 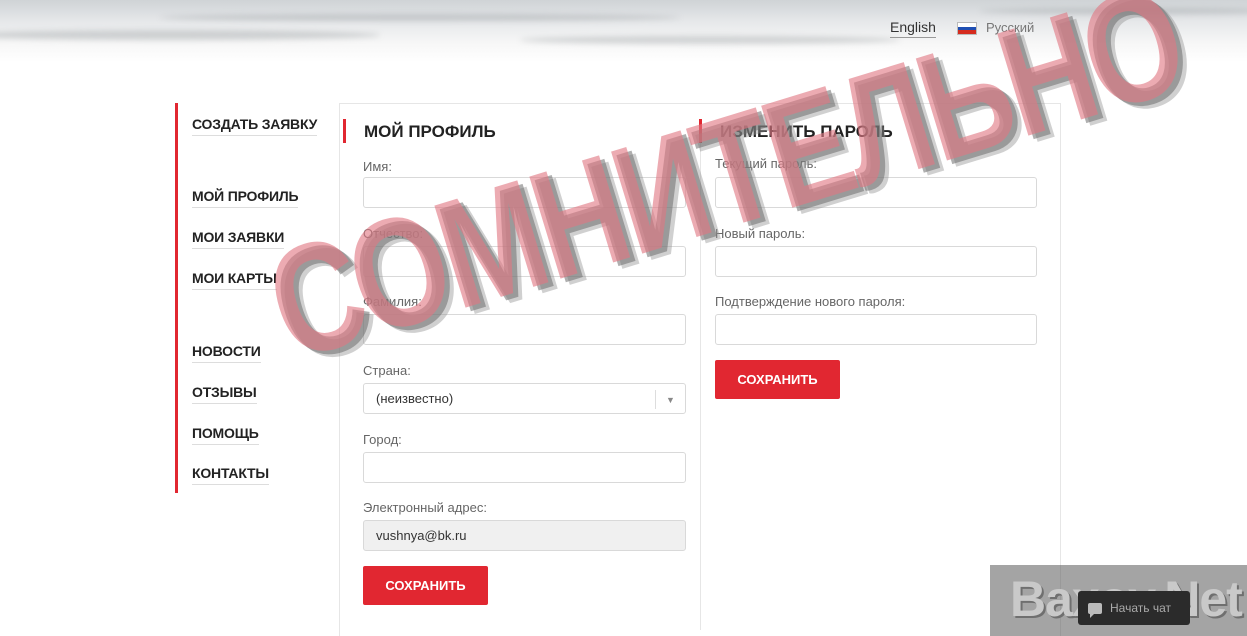 I want to click on sidebar-item-my-profile: МОЙ ПРОФИЛЬ, so click(x=245, y=198).